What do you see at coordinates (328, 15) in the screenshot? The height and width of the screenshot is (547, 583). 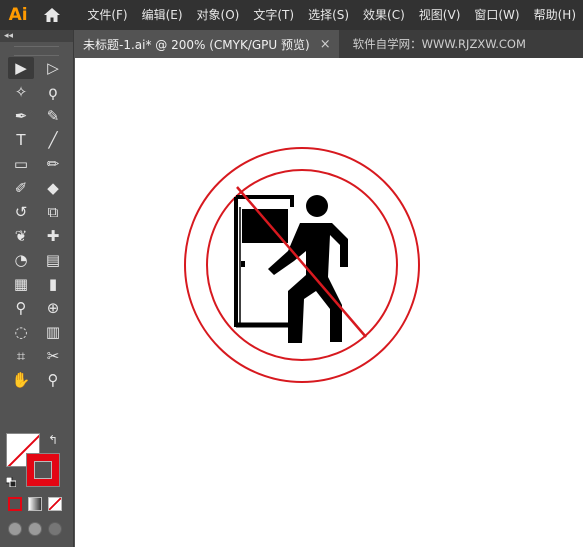 I see `menu-select: 选择(S)` at bounding box center [328, 15].